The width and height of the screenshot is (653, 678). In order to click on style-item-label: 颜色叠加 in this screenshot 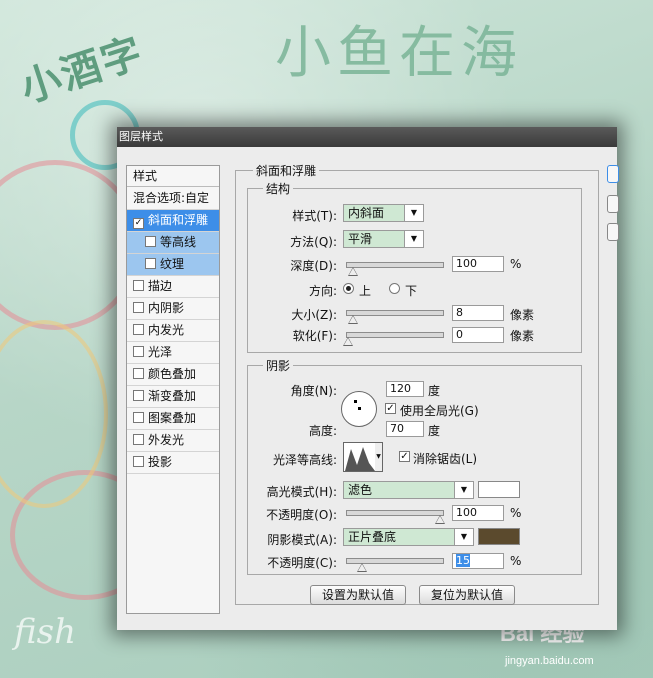, I will do `click(172, 374)`.